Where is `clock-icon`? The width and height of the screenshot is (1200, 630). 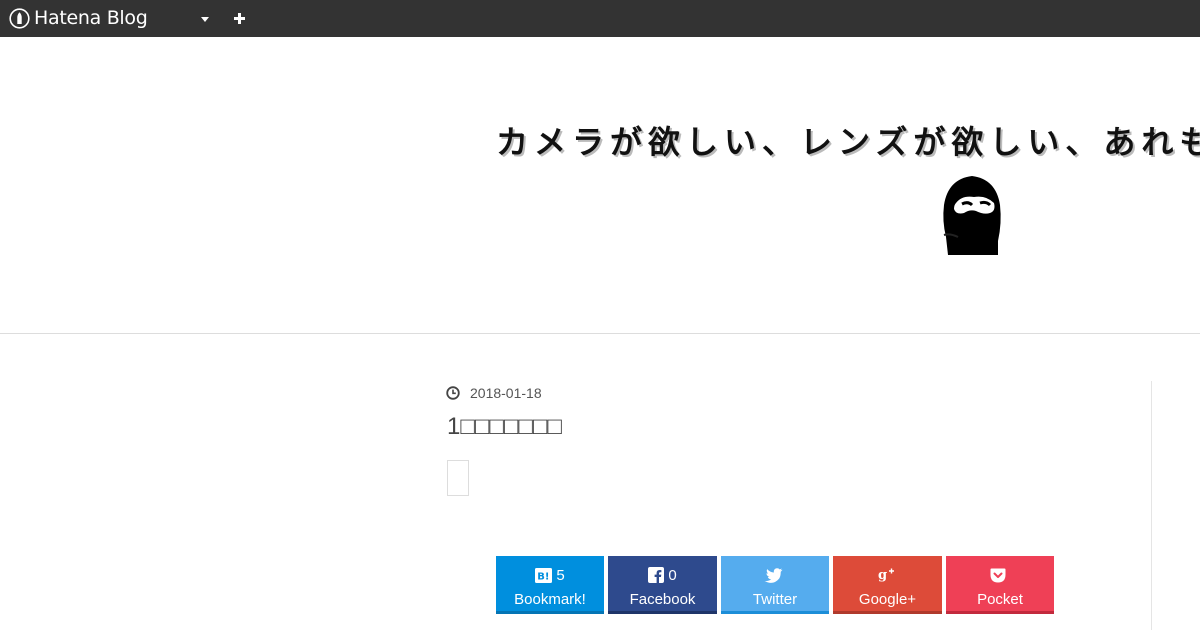 clock-icon is located at coordinates (453, 393).